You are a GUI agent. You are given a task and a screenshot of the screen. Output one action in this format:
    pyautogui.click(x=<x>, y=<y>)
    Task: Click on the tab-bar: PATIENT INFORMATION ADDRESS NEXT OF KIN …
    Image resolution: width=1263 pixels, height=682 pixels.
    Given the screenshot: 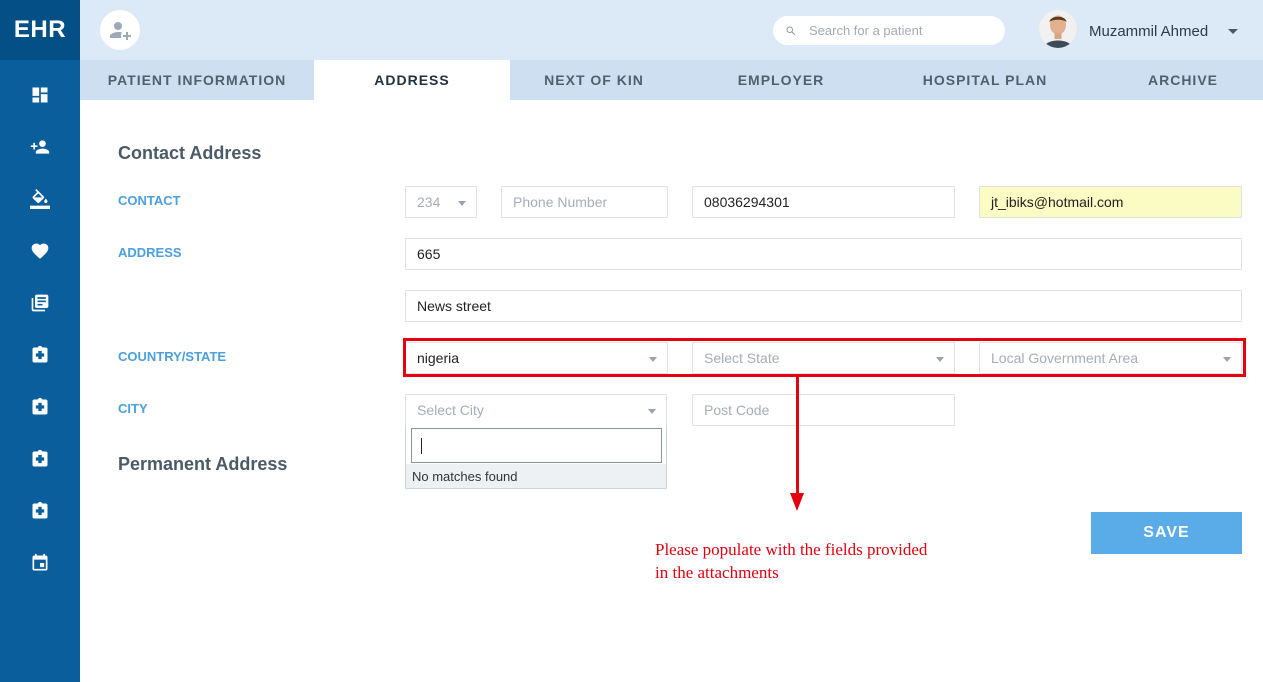 What is the action you would take?
    pyautogui.click(x=671, y=80)
    